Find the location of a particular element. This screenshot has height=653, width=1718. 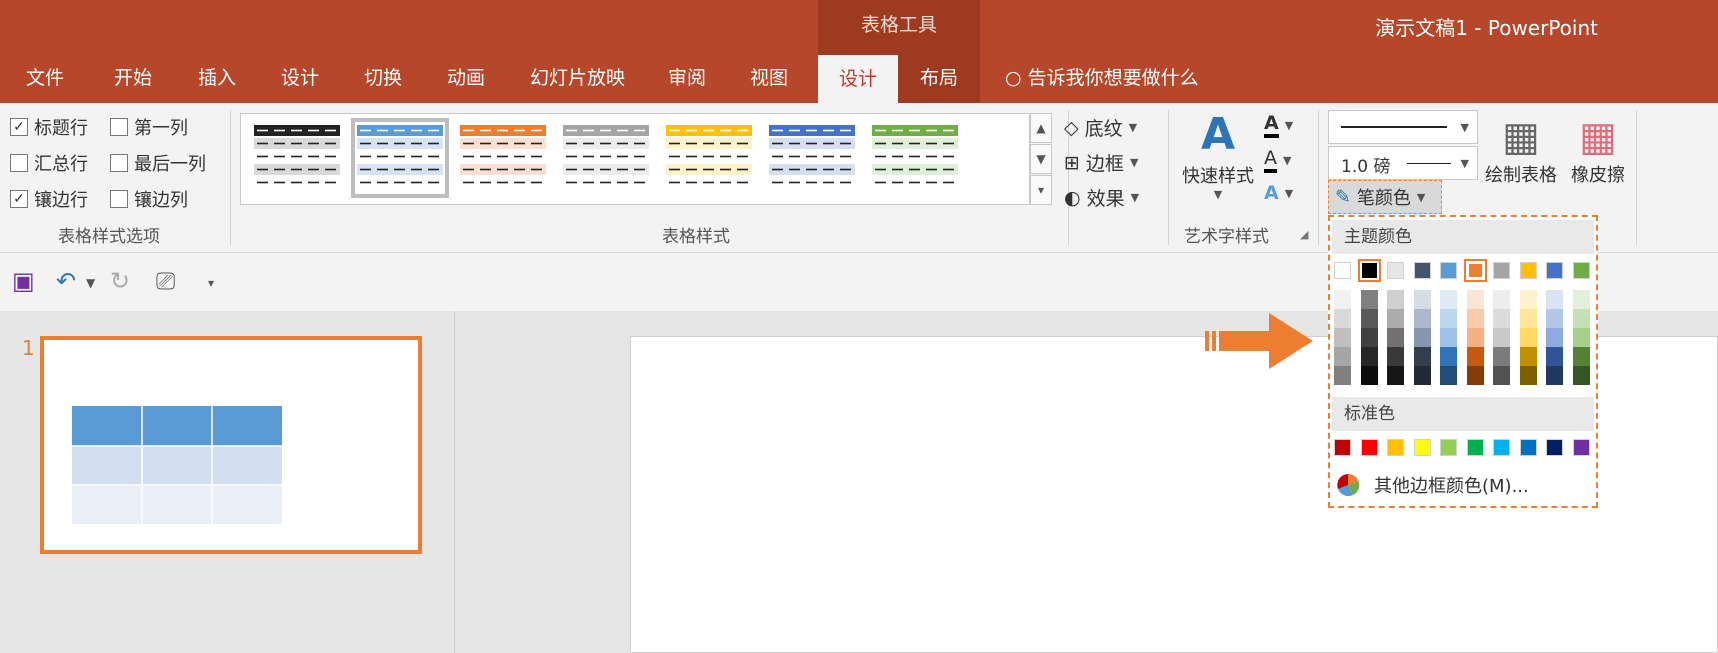

tab-design: 设计 is located at coordinates (300, 76).